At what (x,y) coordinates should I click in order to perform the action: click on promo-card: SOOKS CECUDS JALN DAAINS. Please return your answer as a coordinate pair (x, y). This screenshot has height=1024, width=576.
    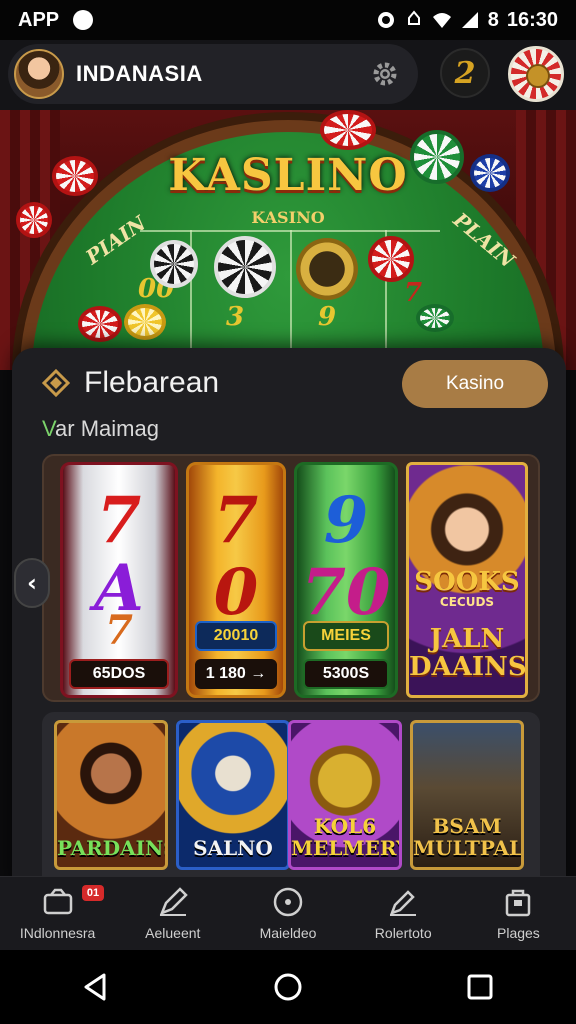
    Looking at the image, I should click on (467, 580).